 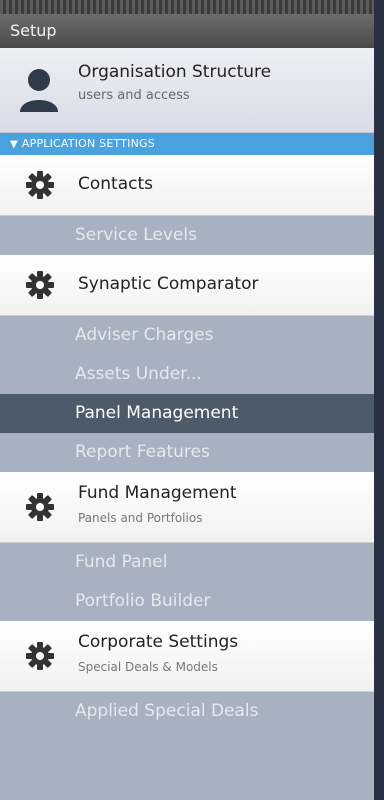 What do you see at coordinates (39, 90) in the screenshot?
I see `user-icon` at bounding box center [39, 90].